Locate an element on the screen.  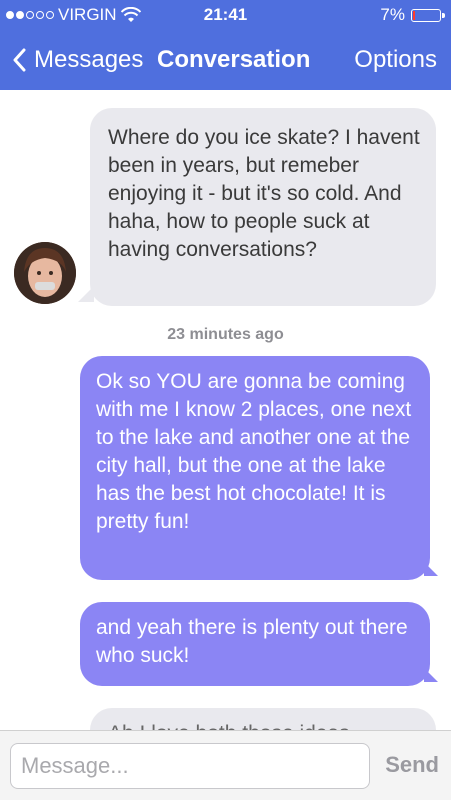
contact-photo is located at coordinates (45, 273).